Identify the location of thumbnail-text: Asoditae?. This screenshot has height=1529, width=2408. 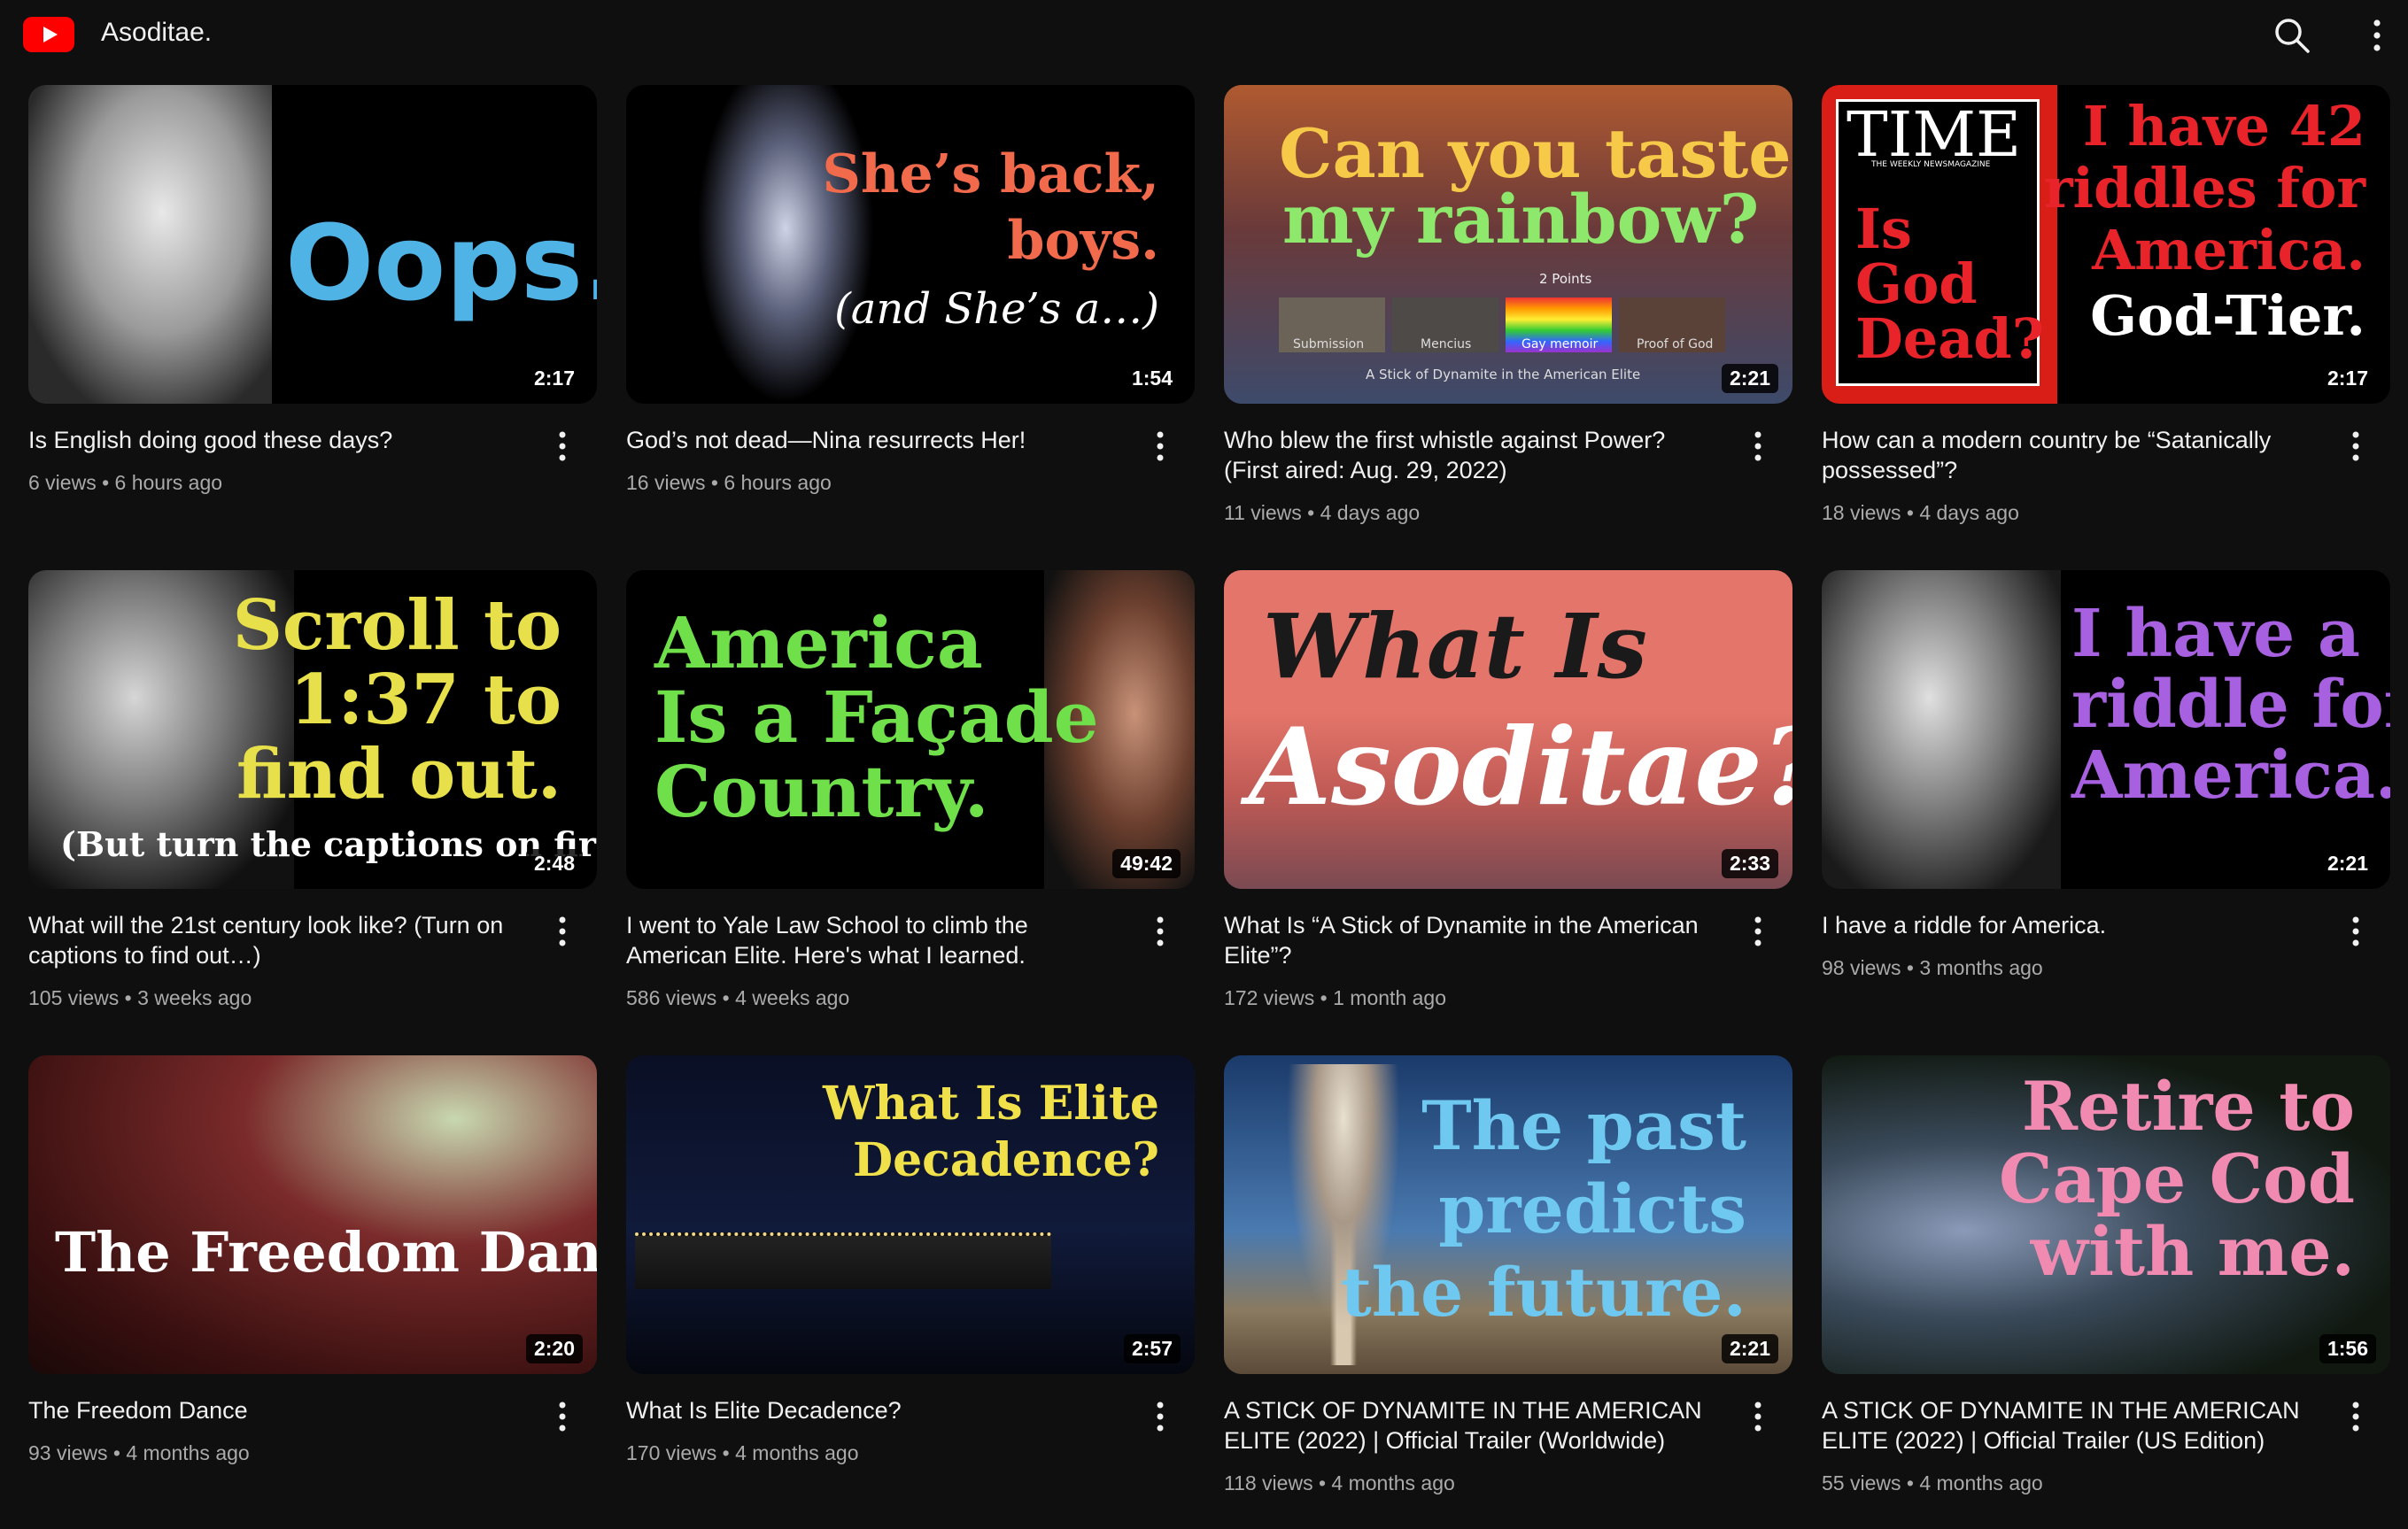
(1520, 767).